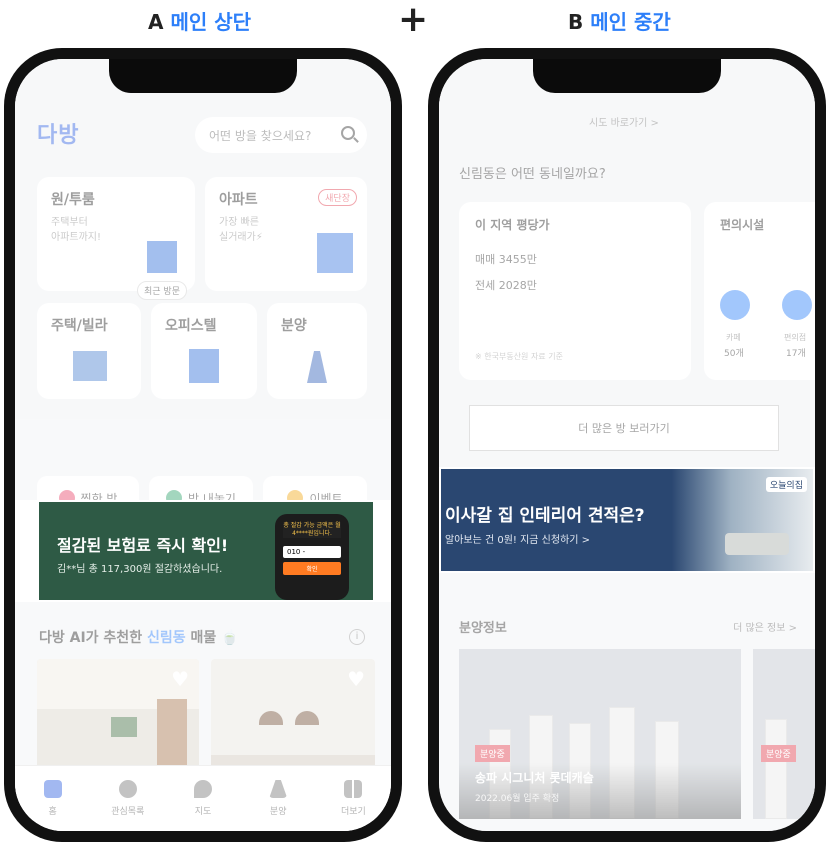 Image resolution: width=828 pixels, height=844 pixels. I want to click on ad-title: 이사갈 집 인테리어 견적은?, so click(545, 516).